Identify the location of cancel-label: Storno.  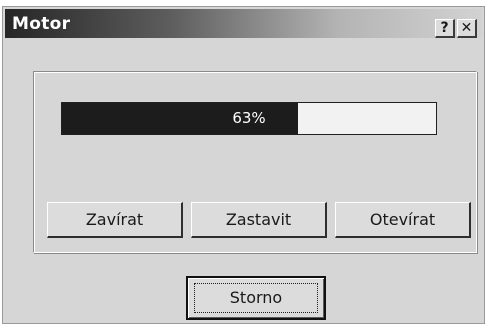
(256, 297).